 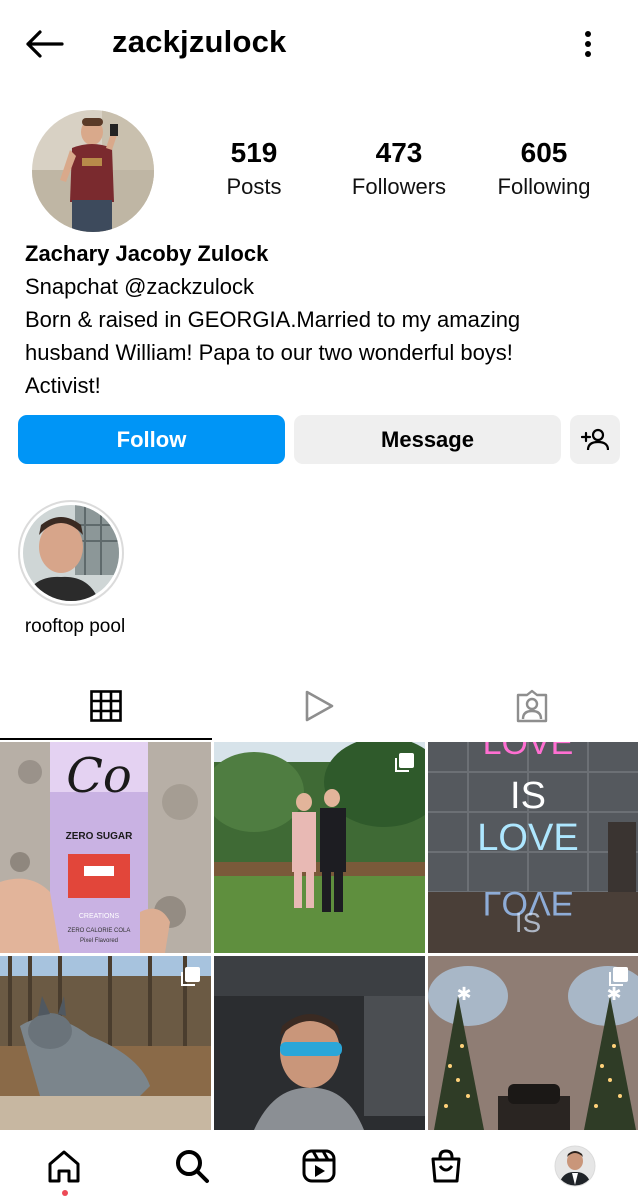 I want to click on nav-shop, so click(x=446, y=1166).